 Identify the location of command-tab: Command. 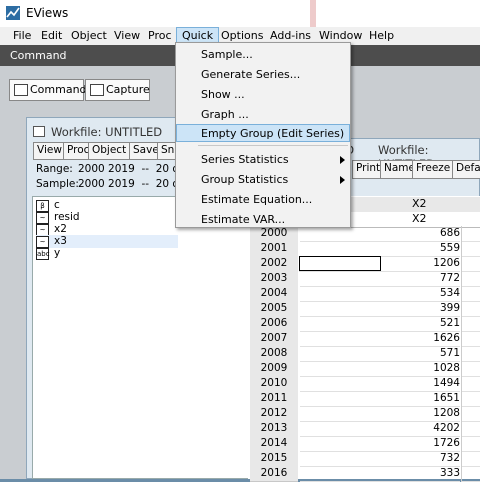
(48, 90).